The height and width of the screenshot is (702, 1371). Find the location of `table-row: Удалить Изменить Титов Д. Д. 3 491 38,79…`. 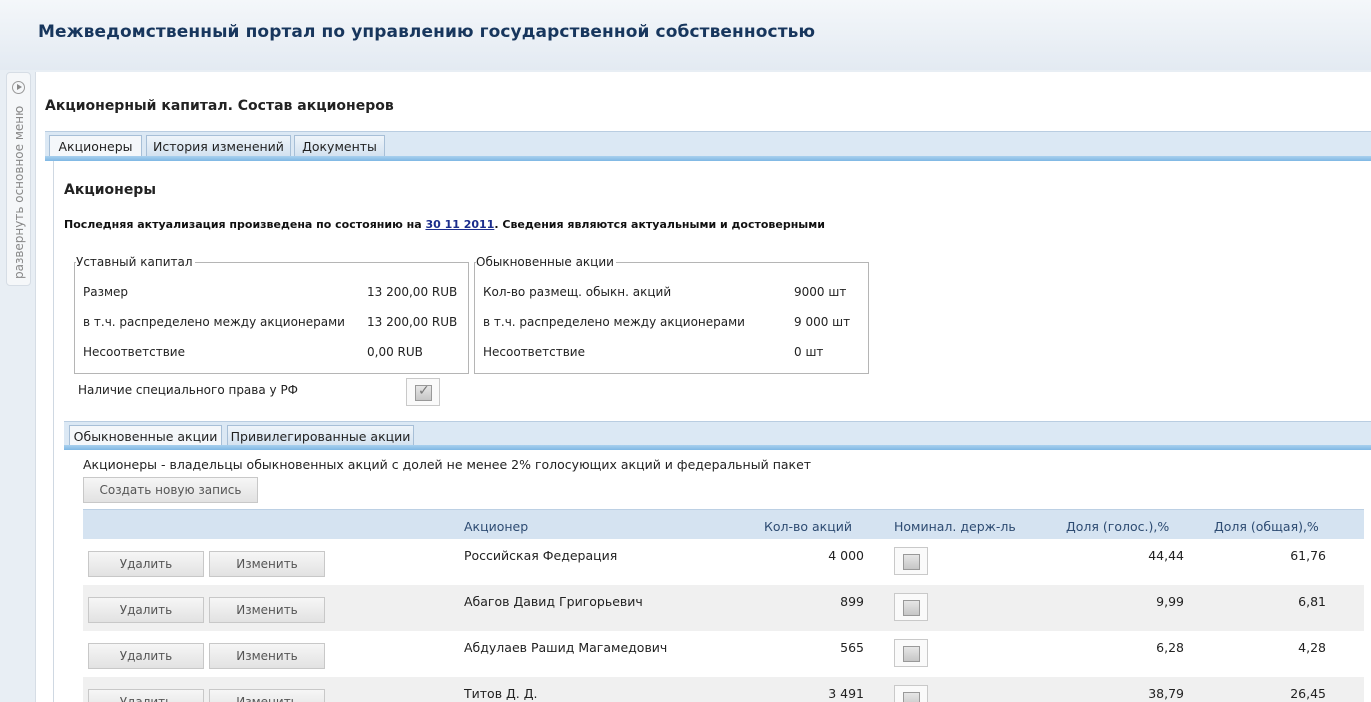

table-row: Удалить Изменить Титов Д. Д. 3 491 38,79… is located at coordinates (723, 689).